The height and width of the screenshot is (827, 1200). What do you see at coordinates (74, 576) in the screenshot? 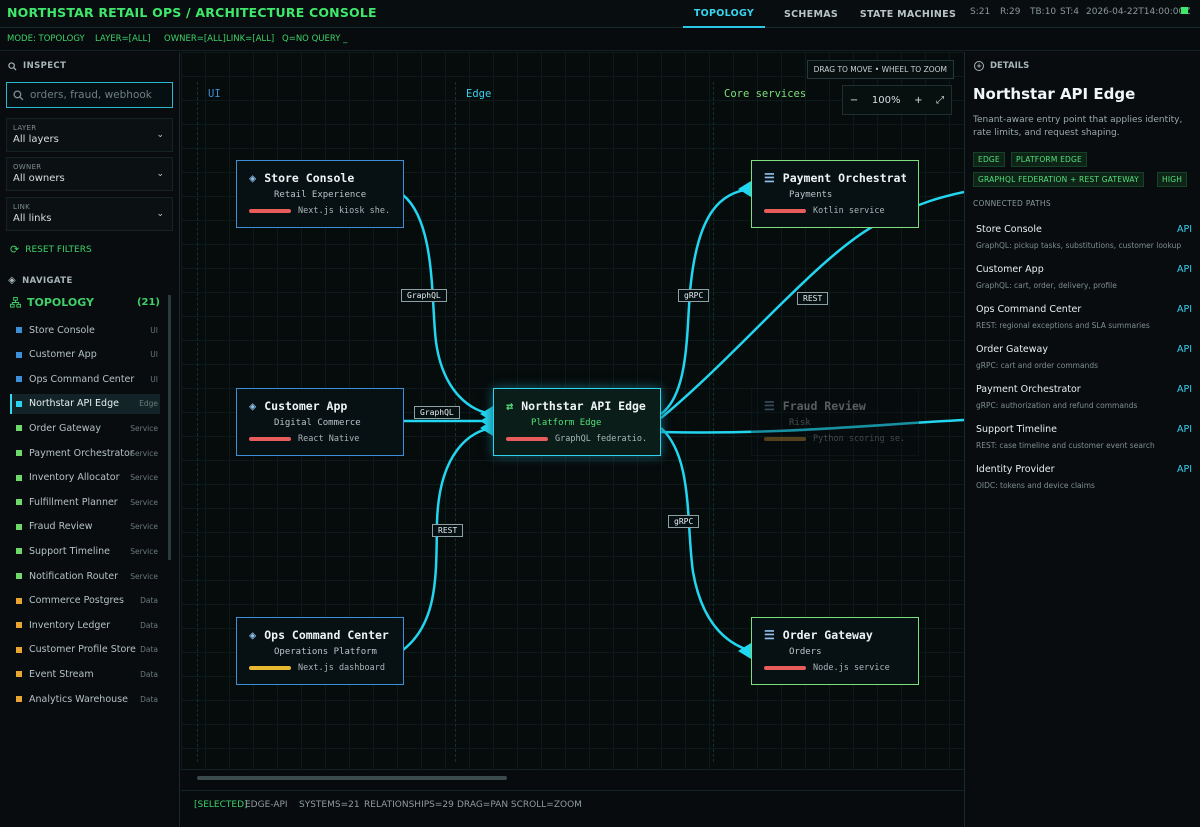
I see `sidebar-item-label: Notification Router` at bounding box center [74, 576].